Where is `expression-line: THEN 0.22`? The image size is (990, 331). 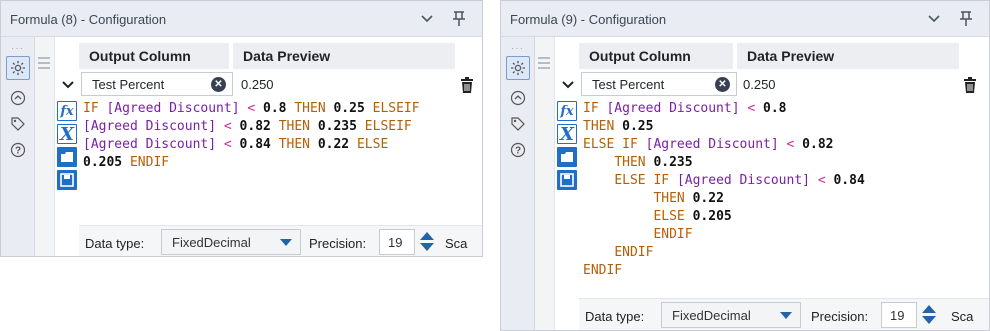
expression-line: THEN 0.22 is located at coordinates (688, 198).